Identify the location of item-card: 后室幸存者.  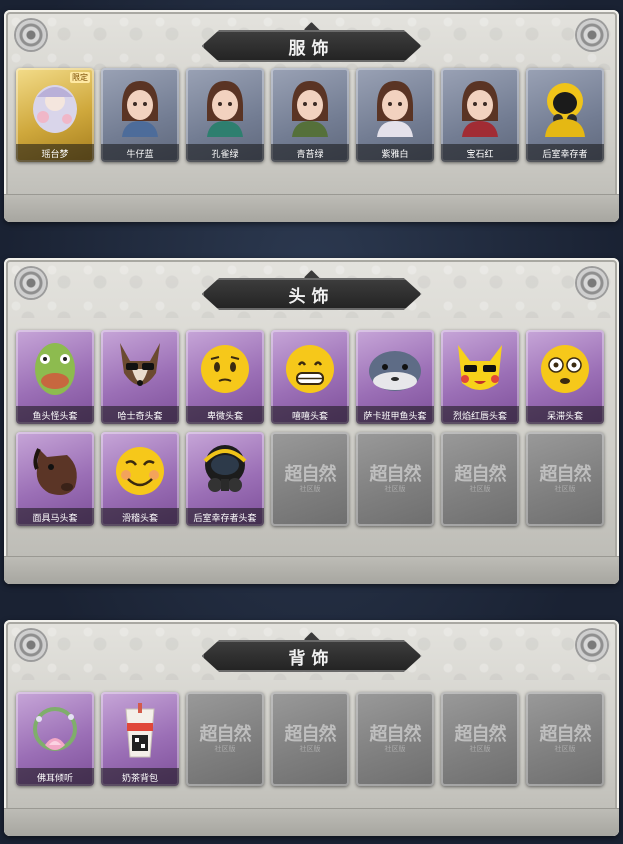
(565, 115).